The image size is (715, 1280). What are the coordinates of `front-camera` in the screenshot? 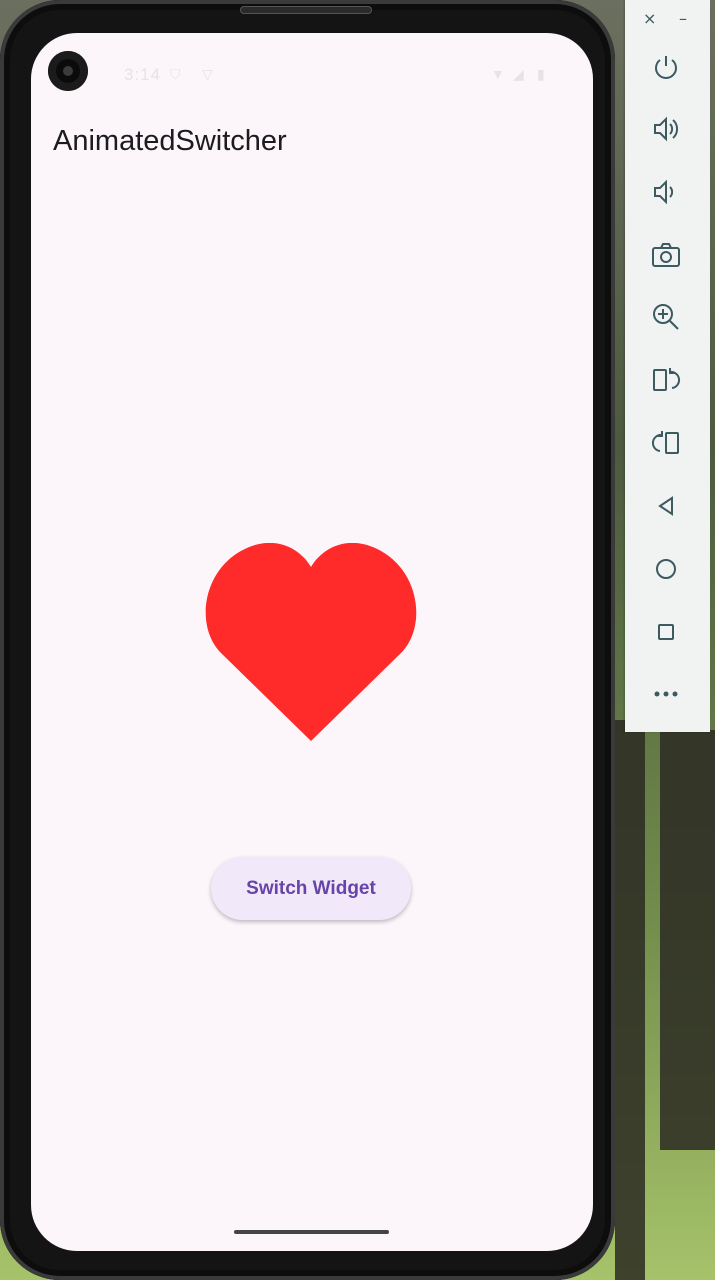 It's located at (68, 71).